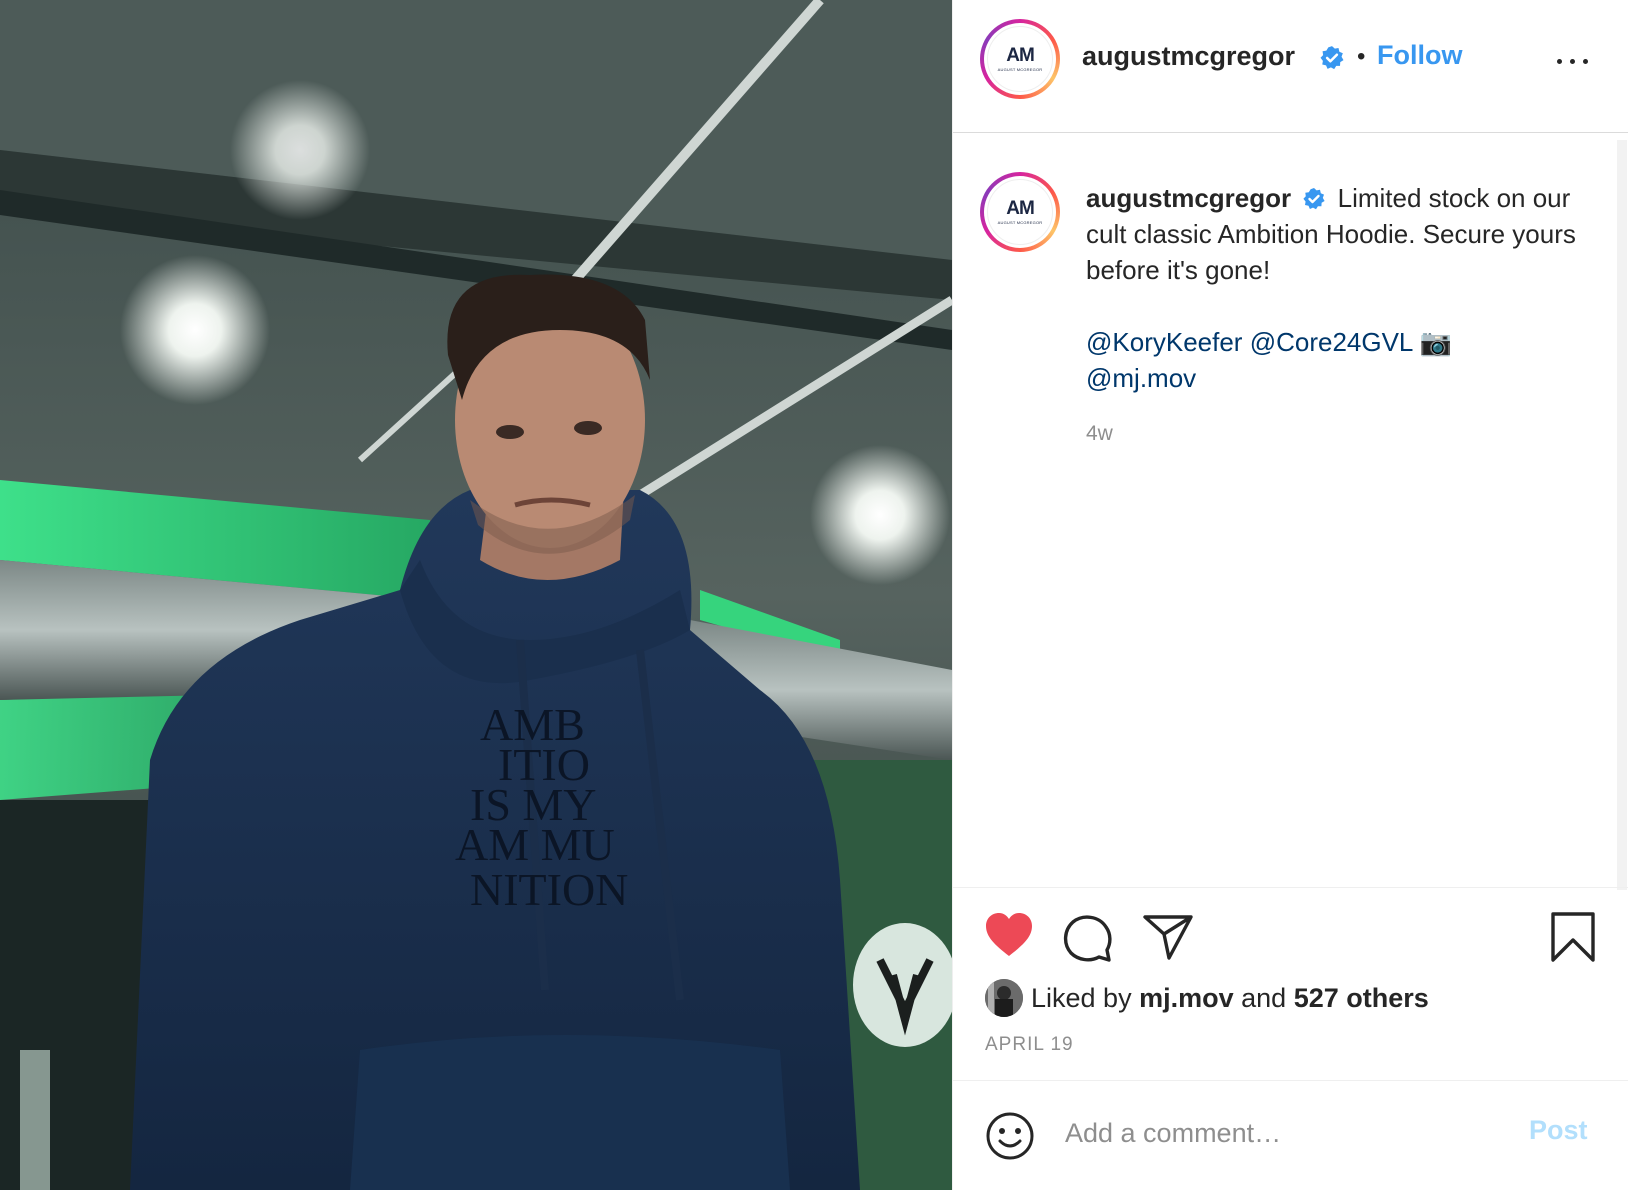 The height and width of the screenshot is (1191, 1628). I want to click on post-comment-button: Post, so click(1558, 1130).